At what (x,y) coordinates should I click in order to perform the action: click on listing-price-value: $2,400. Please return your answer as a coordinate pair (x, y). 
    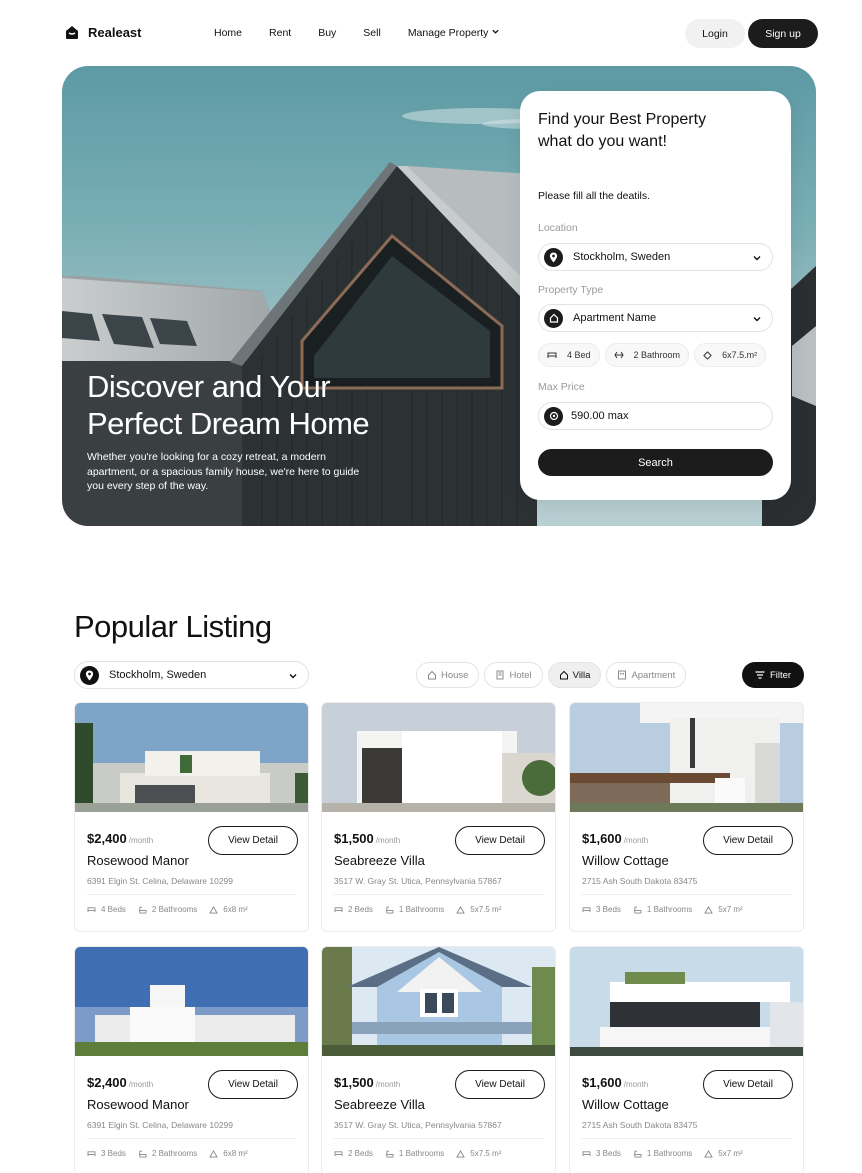
    Looking at the image, I should click on (107, 1082).